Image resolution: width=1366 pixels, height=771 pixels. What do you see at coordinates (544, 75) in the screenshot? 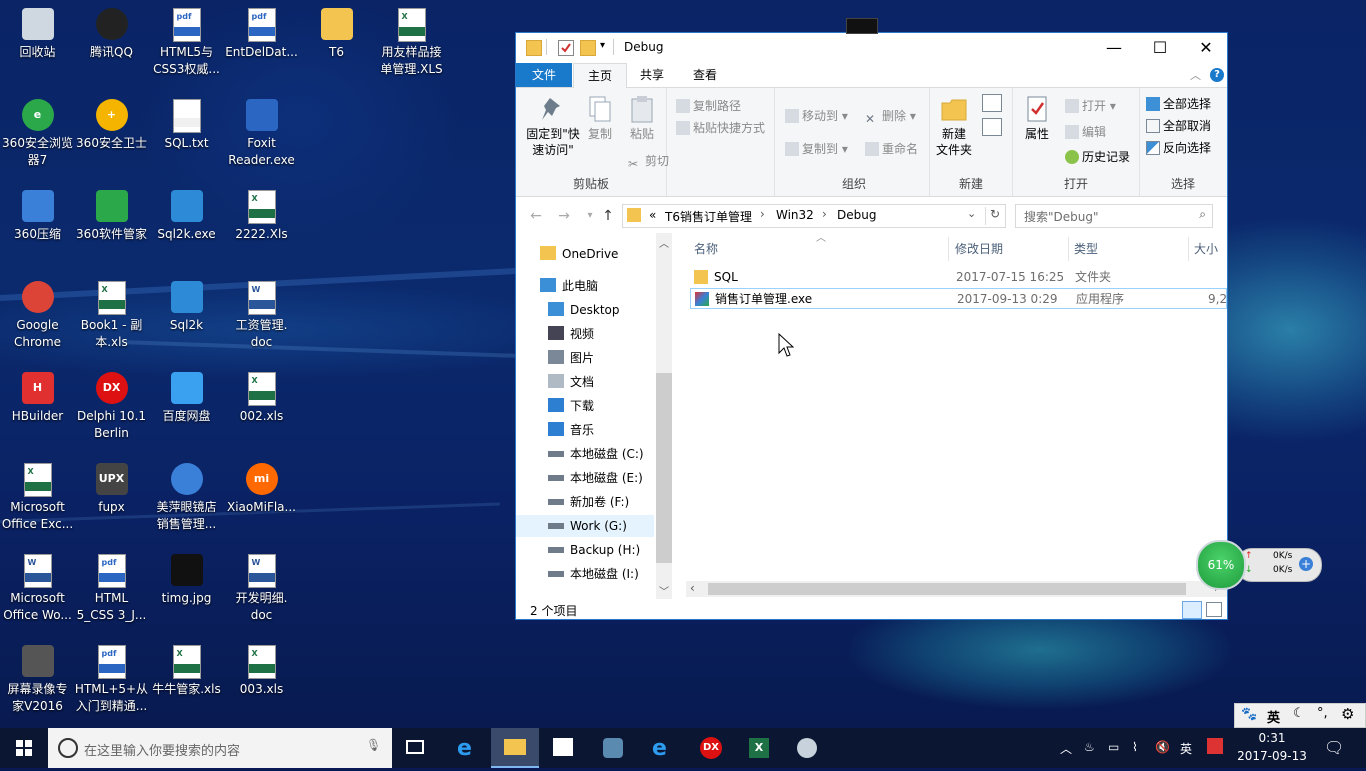
I see `tab-file: 文件` at bounding box center [544, 75].